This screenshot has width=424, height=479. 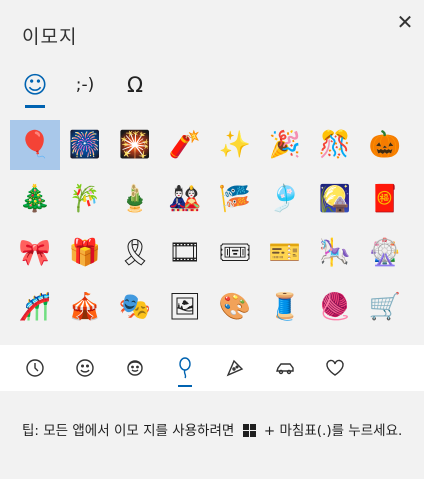 I want to click on emoji-cell: 🎐, so click(x=285, y=199).